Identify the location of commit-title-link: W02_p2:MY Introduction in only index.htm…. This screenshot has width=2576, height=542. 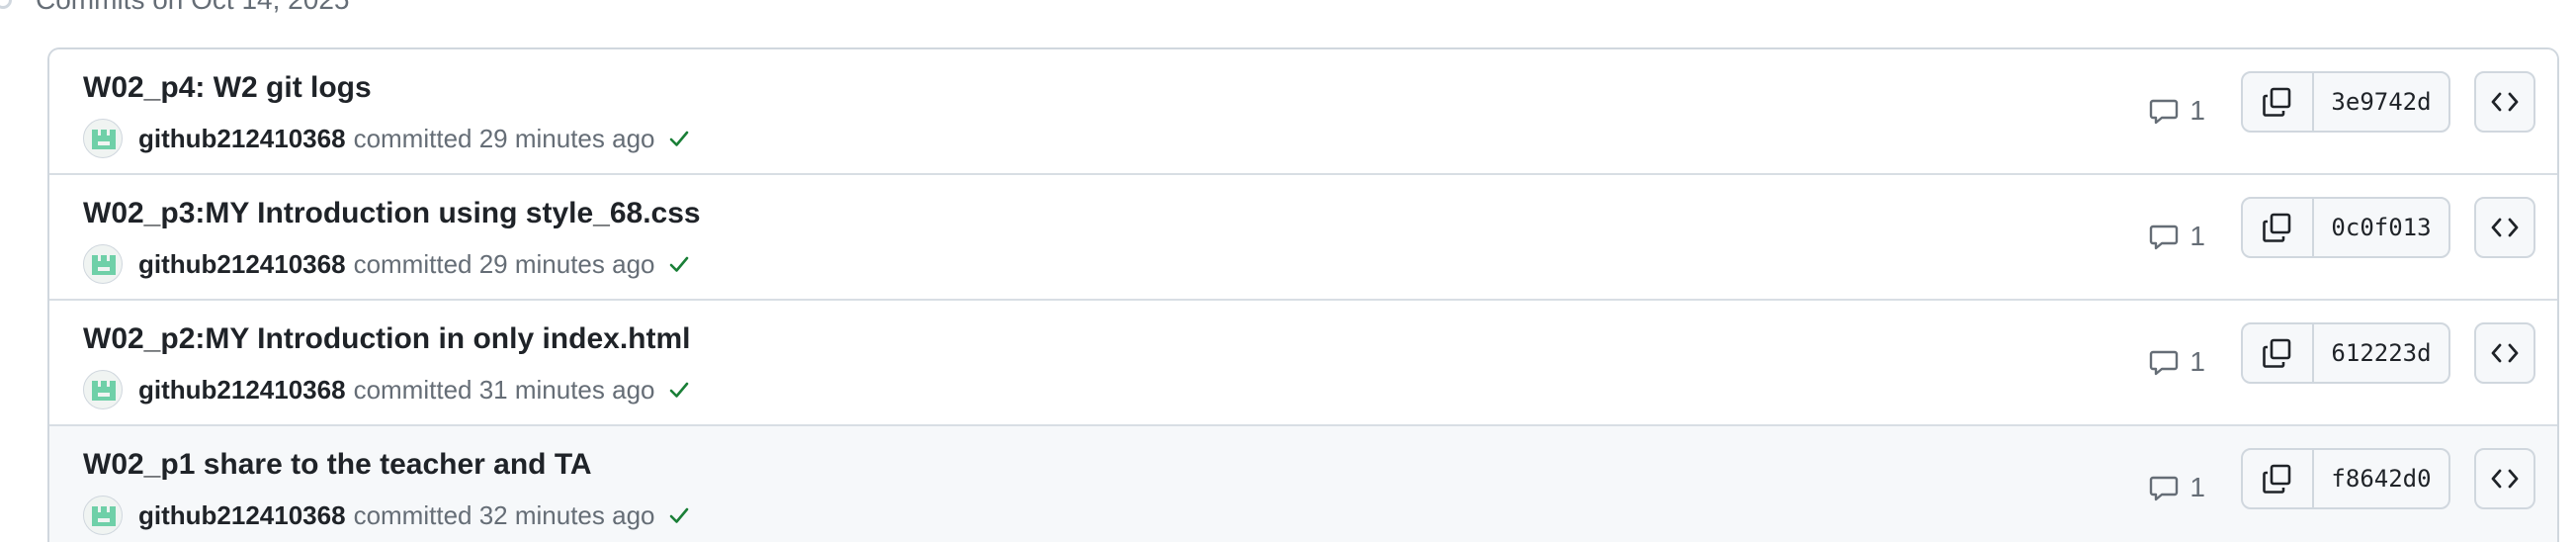
(386, 339).